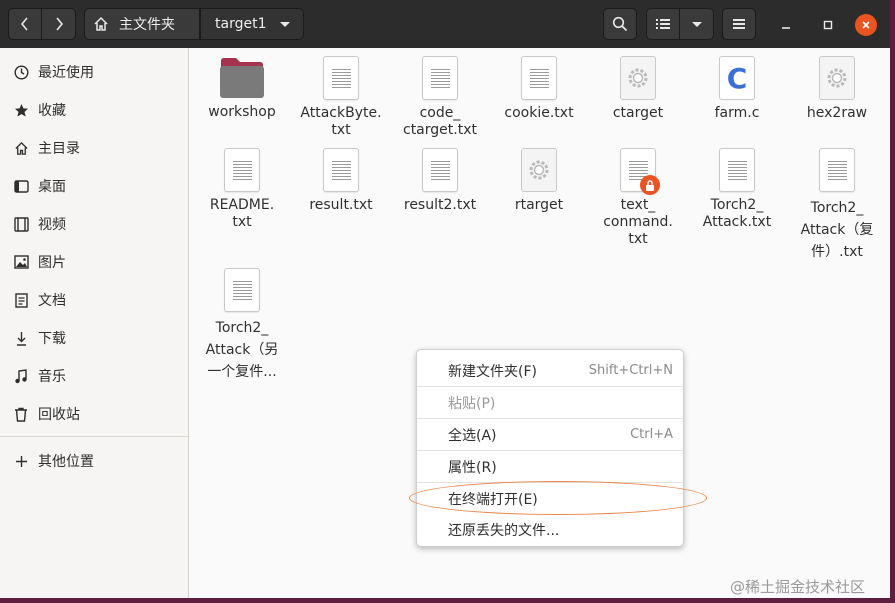  I want to click on file-name: rtarget, so click(539, 205).